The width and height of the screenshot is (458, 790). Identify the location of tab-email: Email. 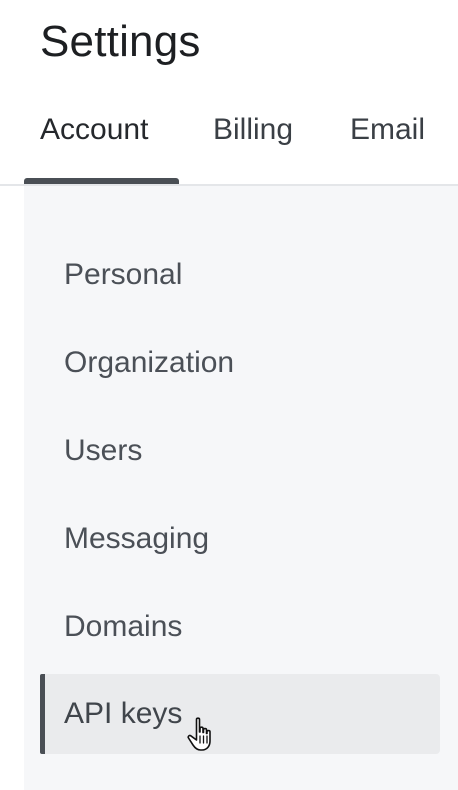
(387, 130).